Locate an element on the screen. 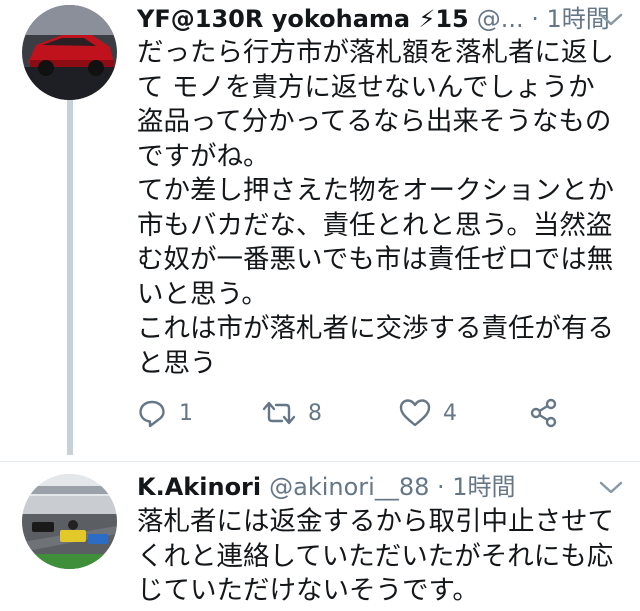 The width and height of the screenshot is (640, 611). tweet-header: YF@130R yokohama ⚡15 @... · 1時間 is located at coordinates (373, 19).